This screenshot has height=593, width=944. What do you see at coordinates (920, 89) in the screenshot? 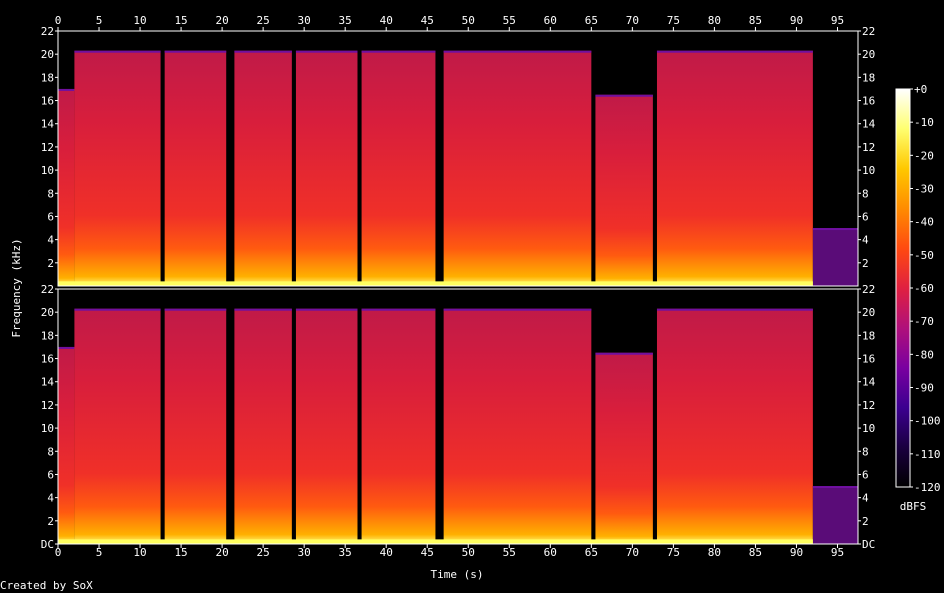
I see `colorbar-tick-label: +0` at bounding box center [920, 89].